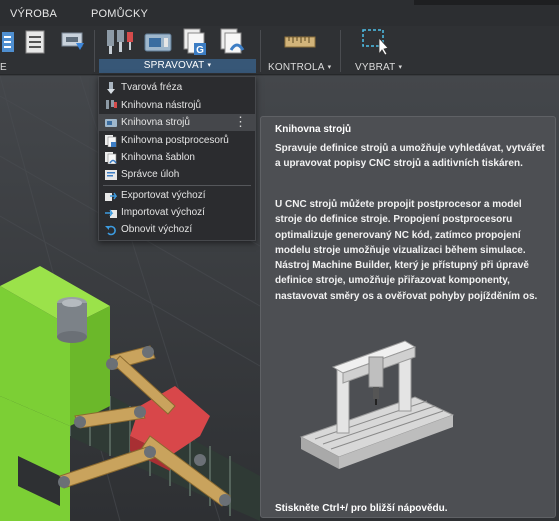 The image size is (559, 521). I want to click on template-g-icon: G, so click(195, 43).